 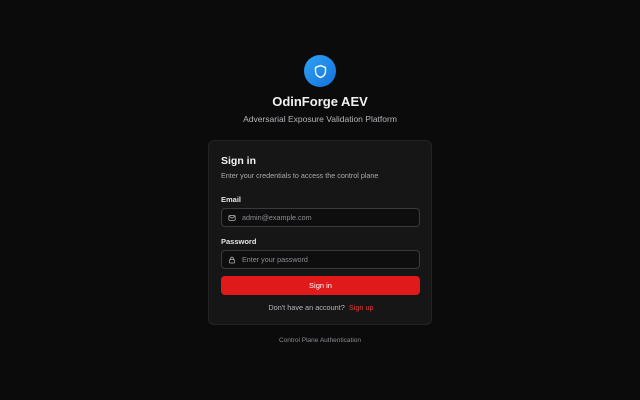 I want to click on footer-text: Control Plane Authentication, so click(x=320, y=340).